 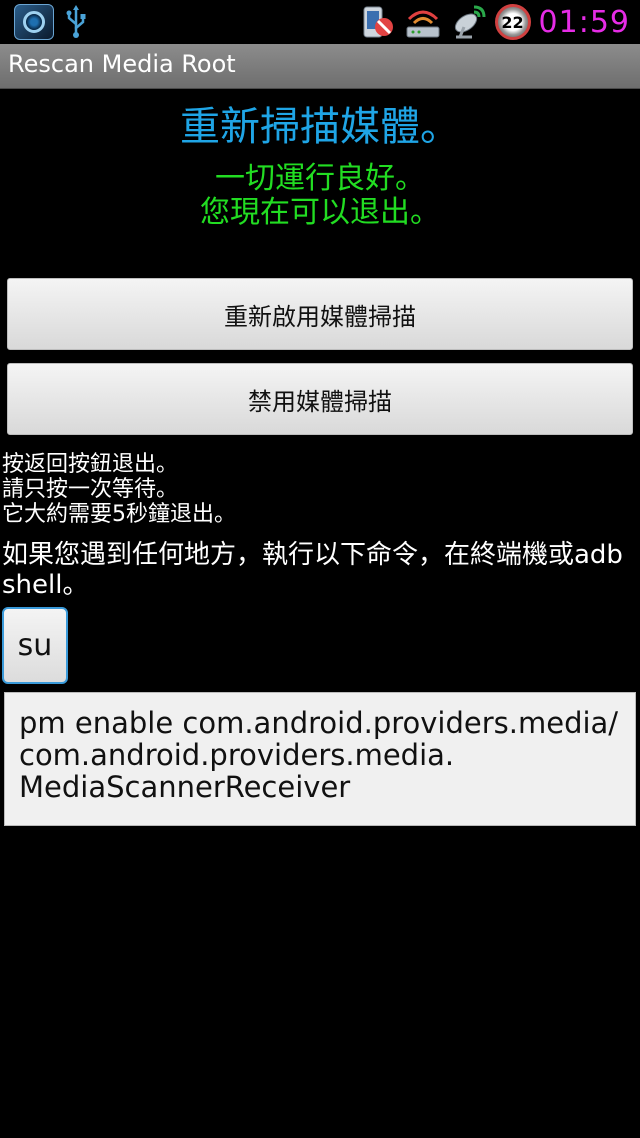 I want to click on app-title: Rescan Media Root, so click(x=122, y=64).